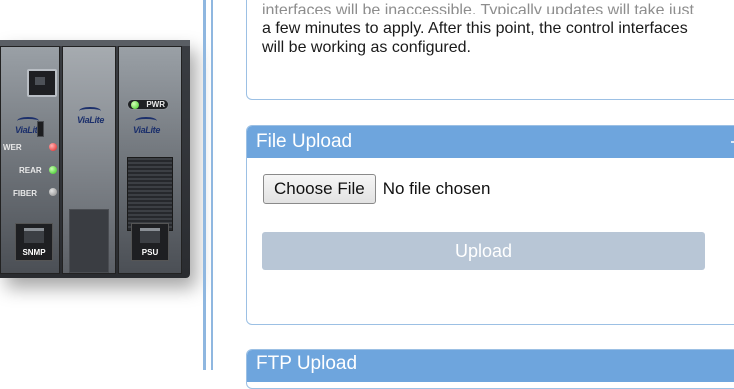  I want to click on fiber-led-grey-icon, so click(53, 192).